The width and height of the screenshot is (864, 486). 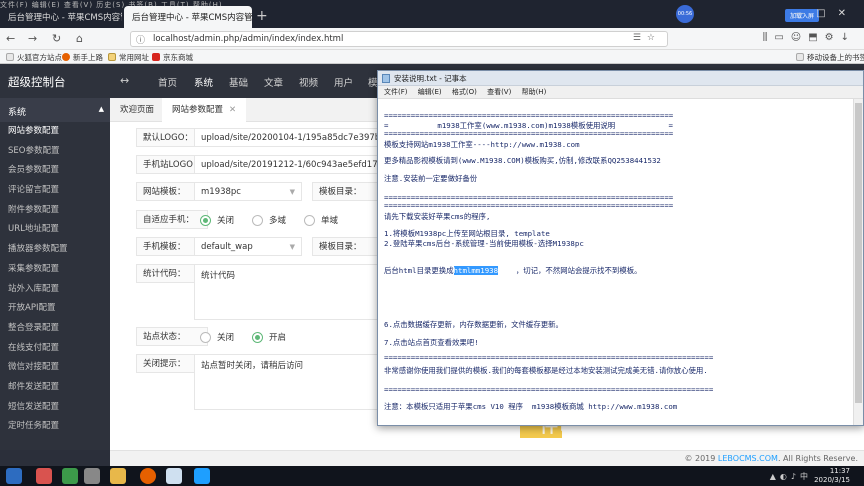 I want to click on notepad-menu-help: 帮助(H), so click(x=534, y=92).